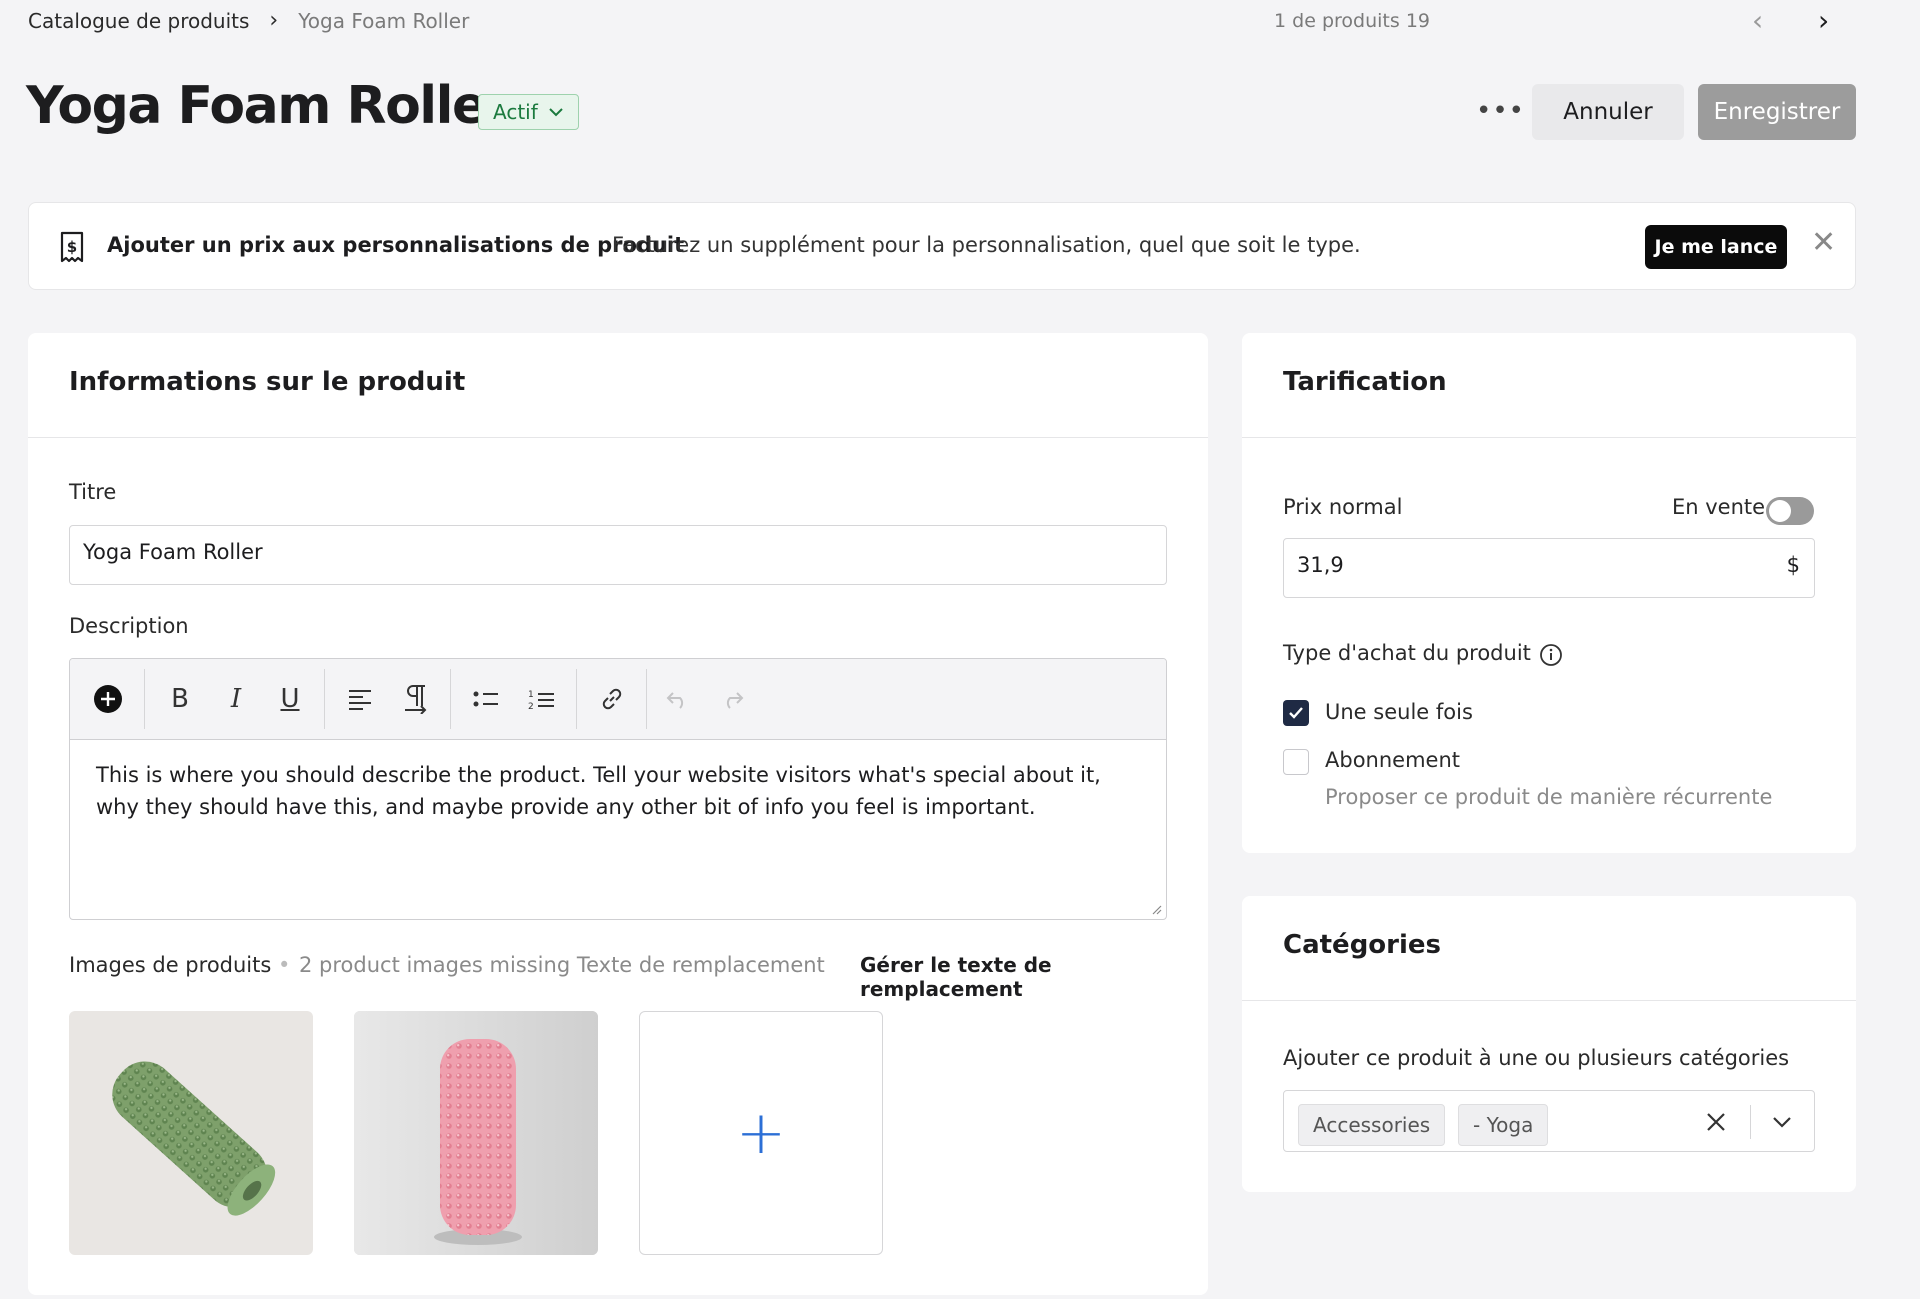 This screenshot has width=1920, height=1299. What do you see at coordinates (1793, 565) in the screenshot?
I see `currency-symbol: $` at bounding box center [1793, 565].